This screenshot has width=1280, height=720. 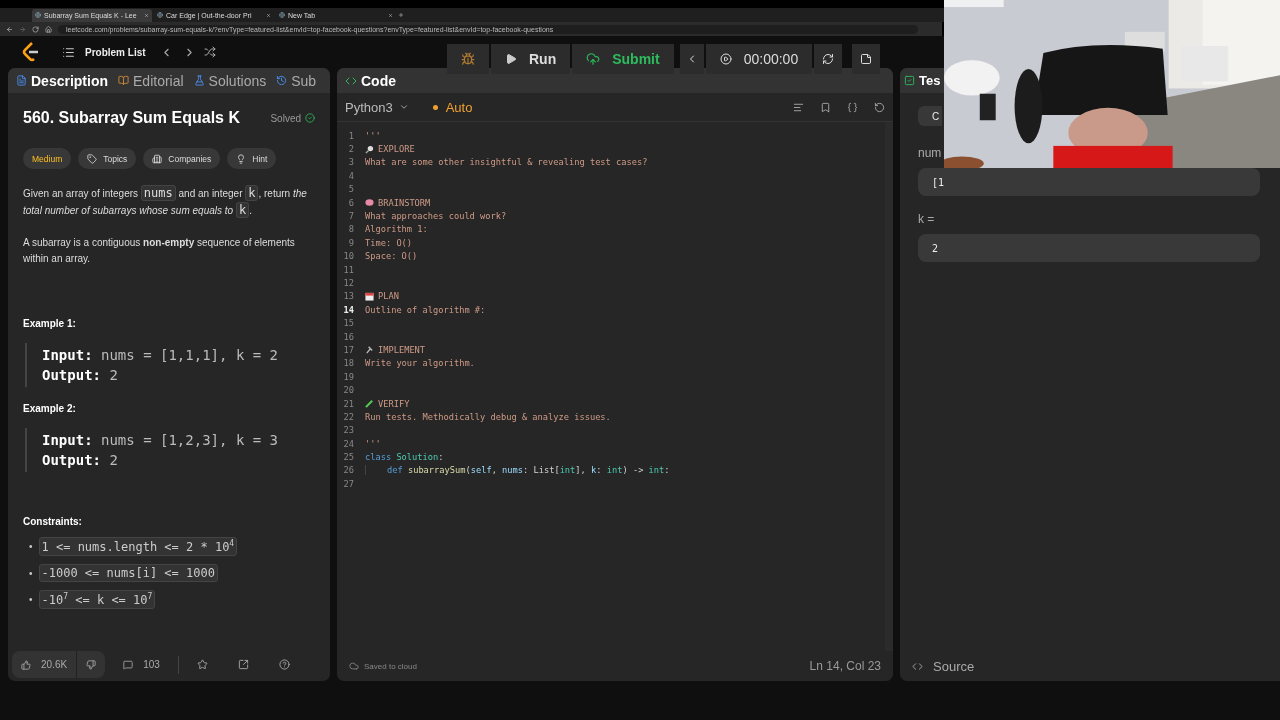 I want to click on play-icon, so click(x=511, y=59).